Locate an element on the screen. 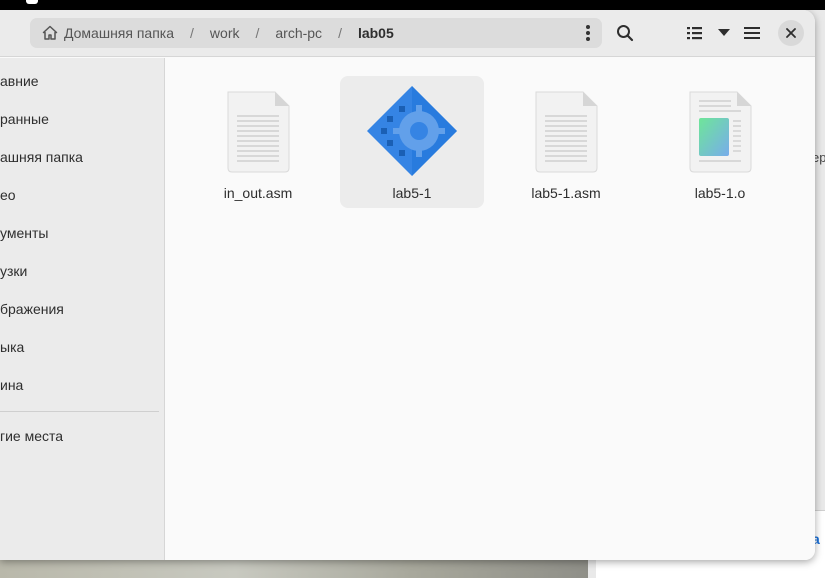 This screenshot has height=578, width=825. search-icon is located at coordinates (625, 33).